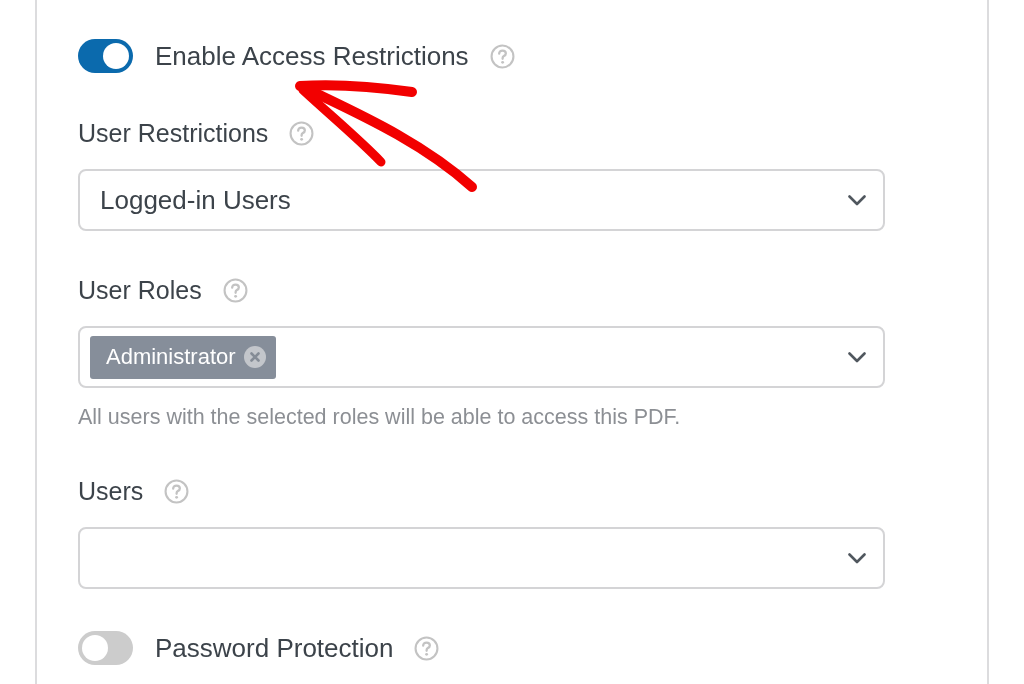 The width and height of the screenshot is (1024, 684). What do you see at coordinates (173, 133) in the screenshot?
I see `field-label: User Restrictions` at bounding box center [173, 133].